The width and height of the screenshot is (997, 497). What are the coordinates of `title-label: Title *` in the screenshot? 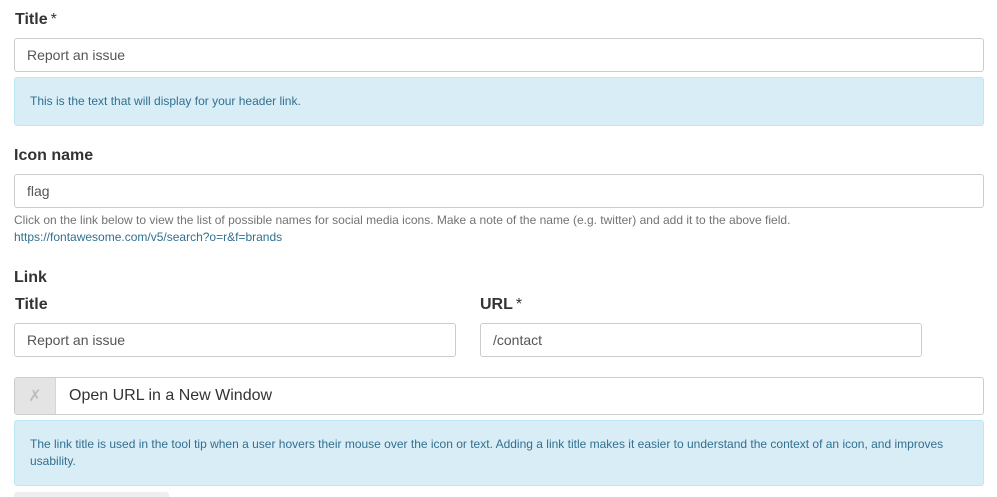 It's located at (36, 20).